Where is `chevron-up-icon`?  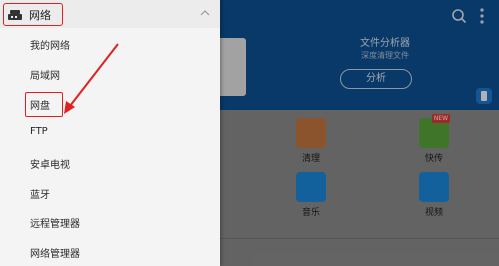 chevron-up-icon is located at coordinates (205, 13).